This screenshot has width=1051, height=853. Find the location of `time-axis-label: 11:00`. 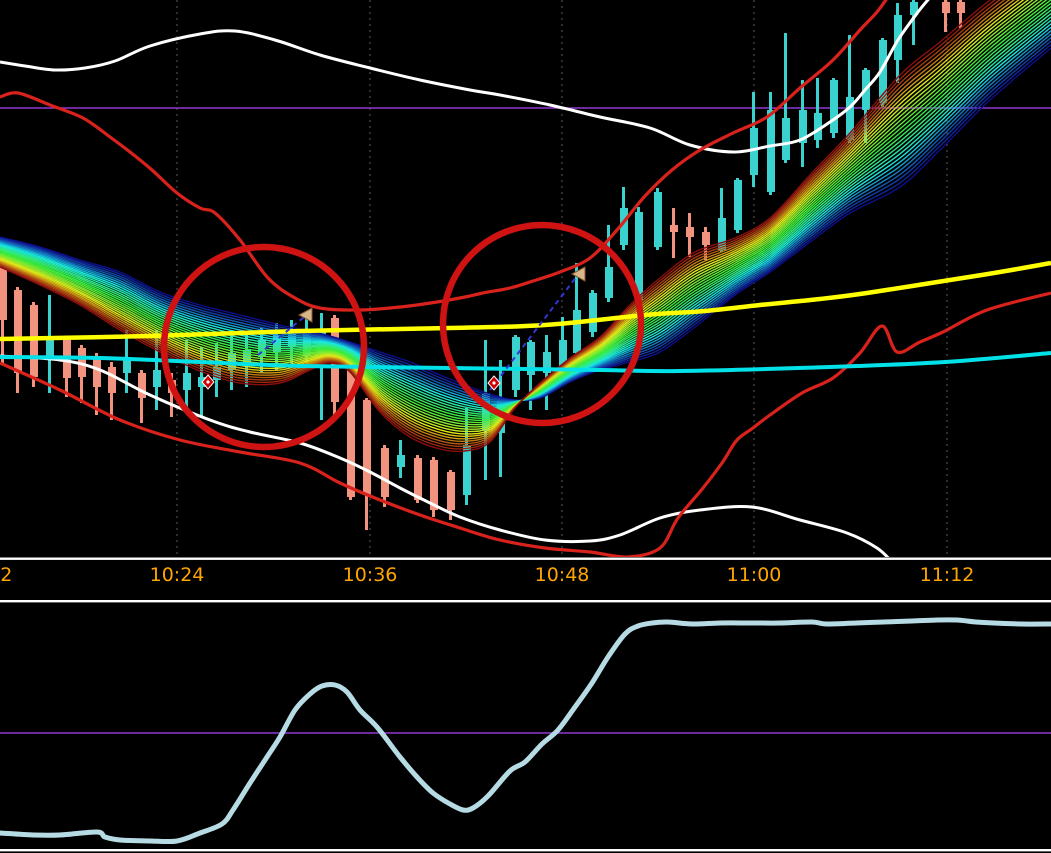

time-axis-label: 11:00 is located at coordinates (754, 575).